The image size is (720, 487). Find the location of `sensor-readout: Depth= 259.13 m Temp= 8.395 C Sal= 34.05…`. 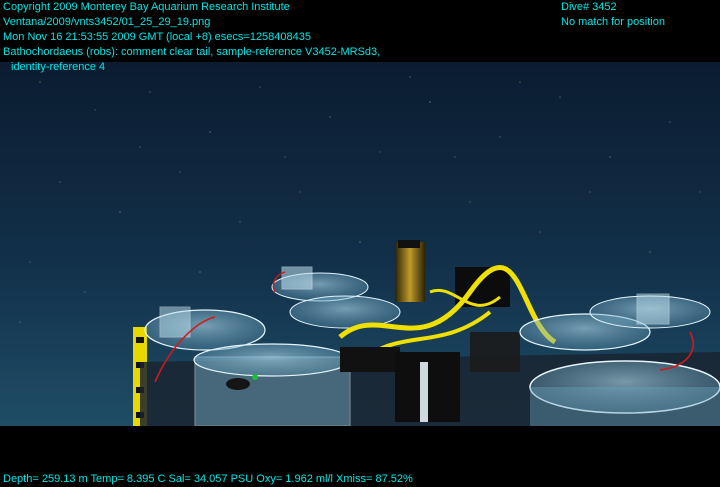

sensor-readout: Depth= 259.13 m Temp= 8.395 C Sal= 34.05… is located at coordinates (208, 479).